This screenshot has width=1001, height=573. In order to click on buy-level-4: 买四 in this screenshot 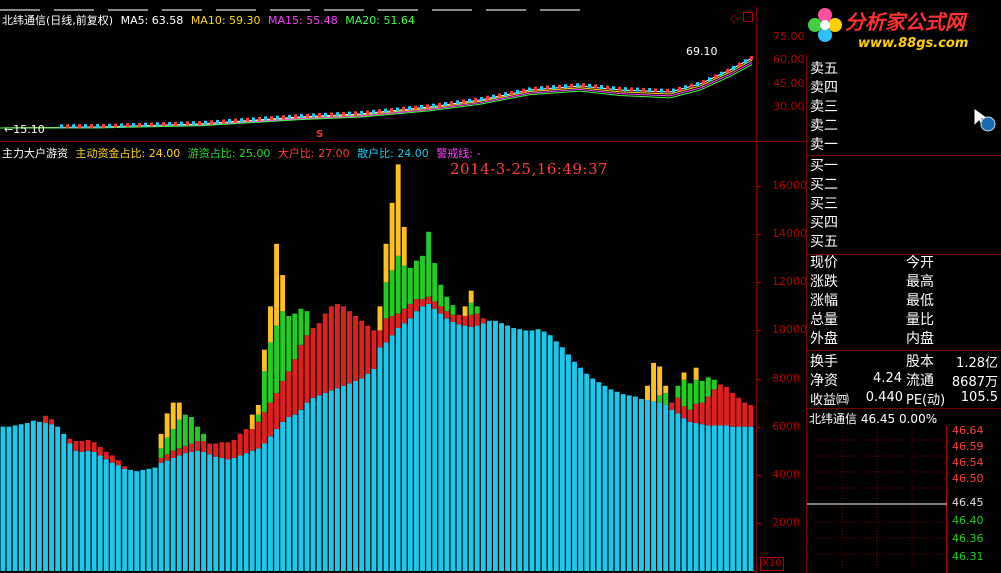, I will do `click(824, 223)`.